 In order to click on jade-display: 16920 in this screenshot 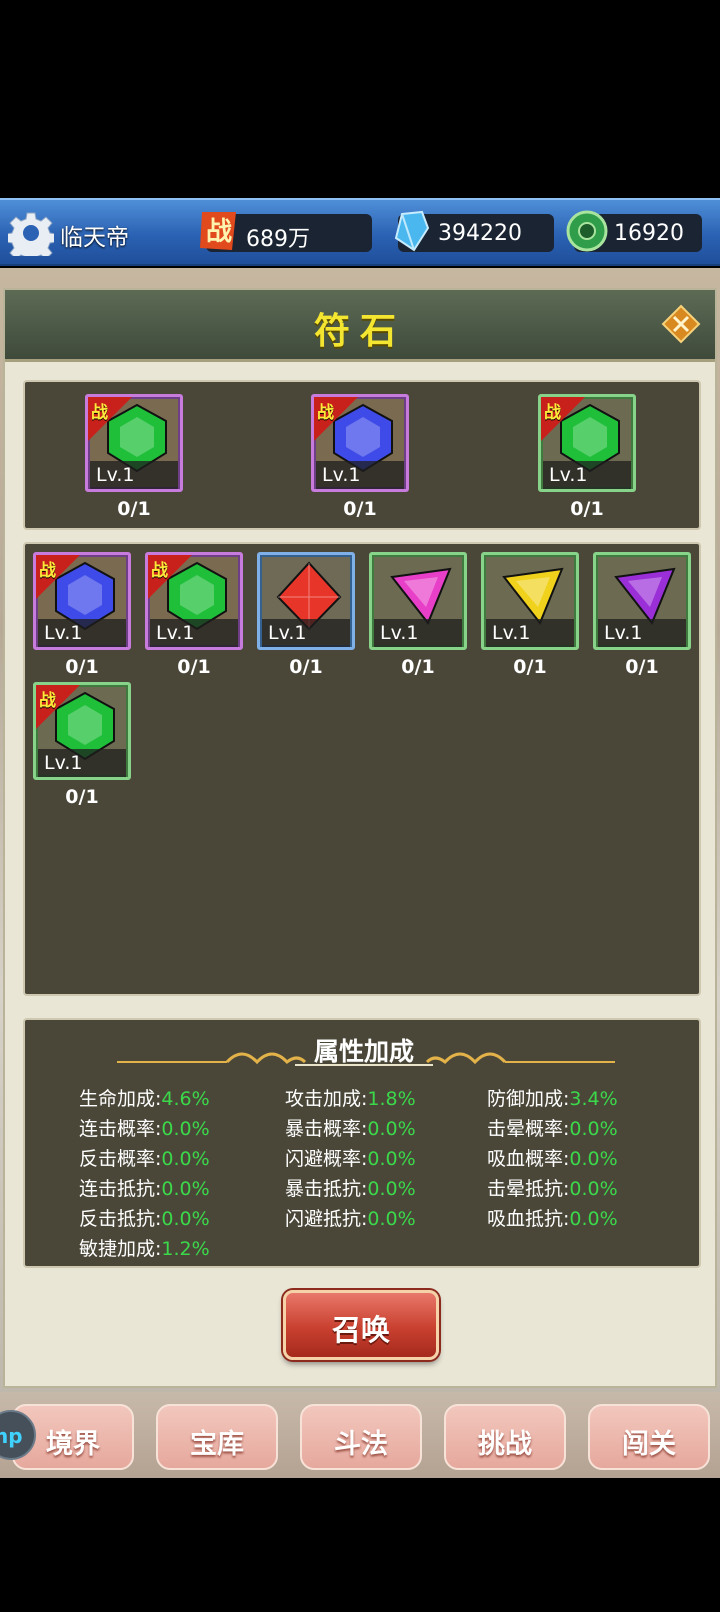, I will do `click(634, 231)`.